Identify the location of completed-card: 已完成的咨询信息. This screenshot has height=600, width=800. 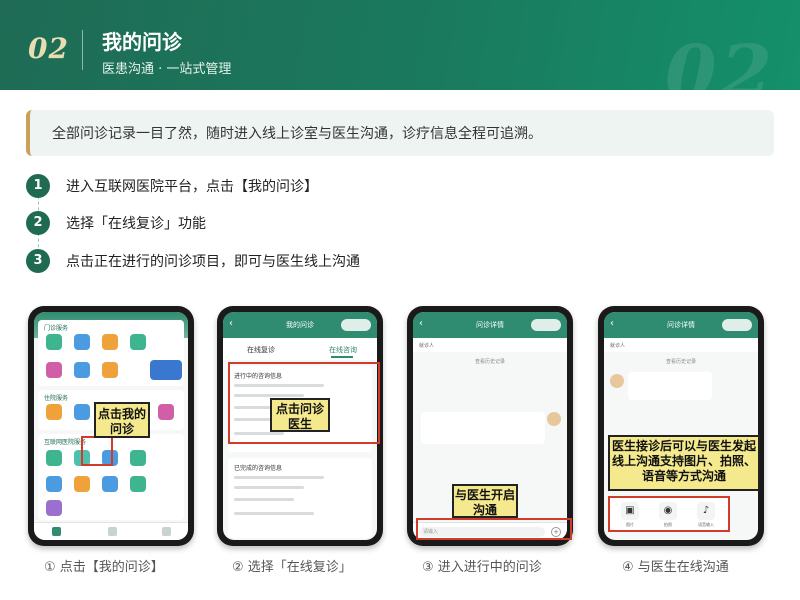
(300, 498).